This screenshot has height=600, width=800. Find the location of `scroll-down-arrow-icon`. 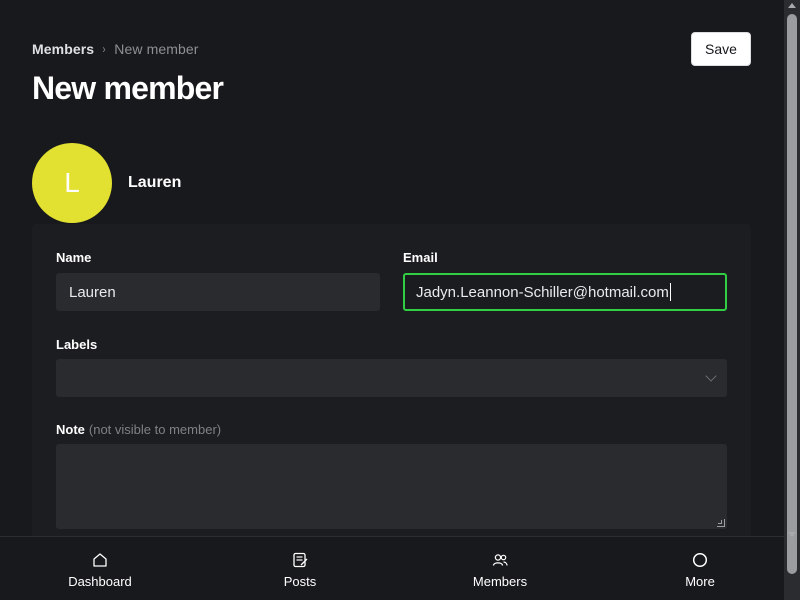

scroll-down-arrow-icon is located at coordinates (792, 534).